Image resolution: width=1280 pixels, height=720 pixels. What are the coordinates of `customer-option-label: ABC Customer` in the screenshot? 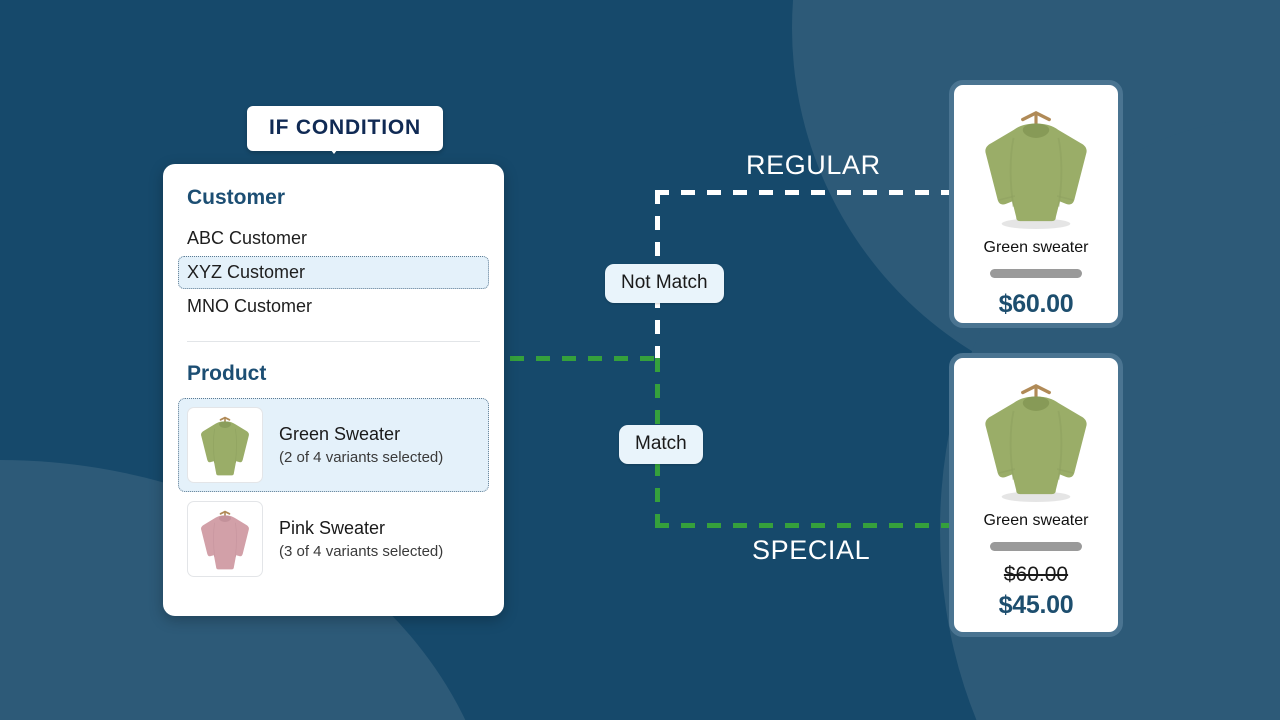 It's located at (247, 238).